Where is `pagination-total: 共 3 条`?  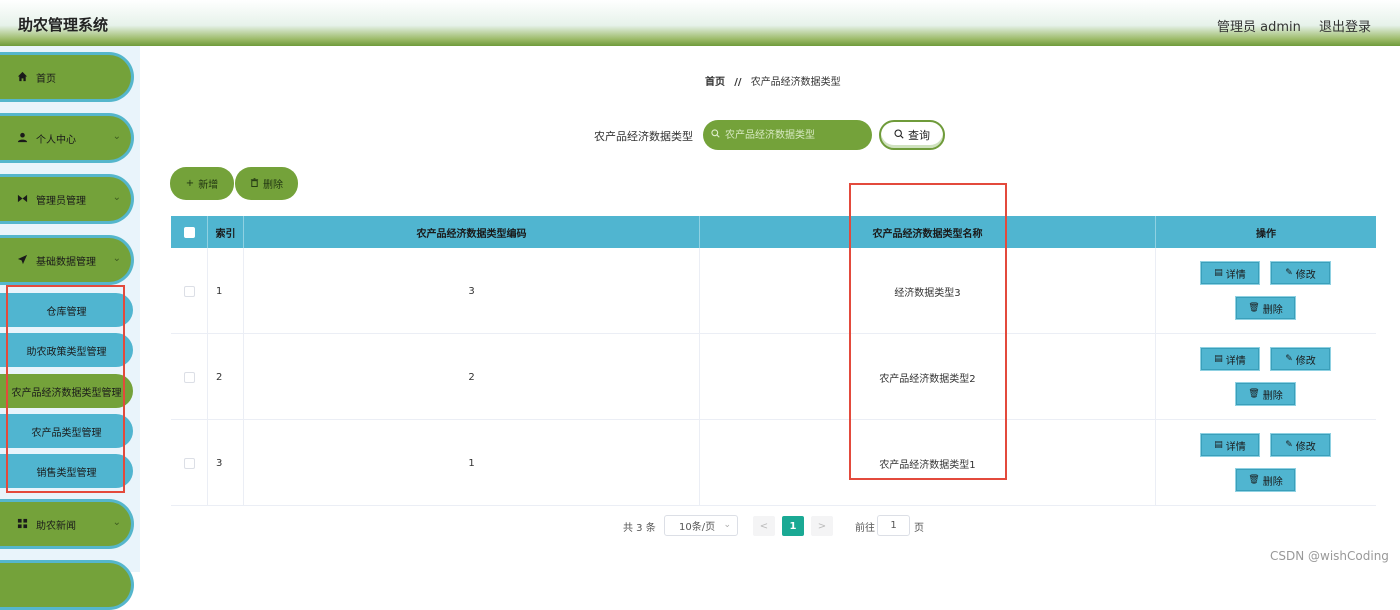
pagination-total: 共 3 条 is located at coordinates (639, 528).